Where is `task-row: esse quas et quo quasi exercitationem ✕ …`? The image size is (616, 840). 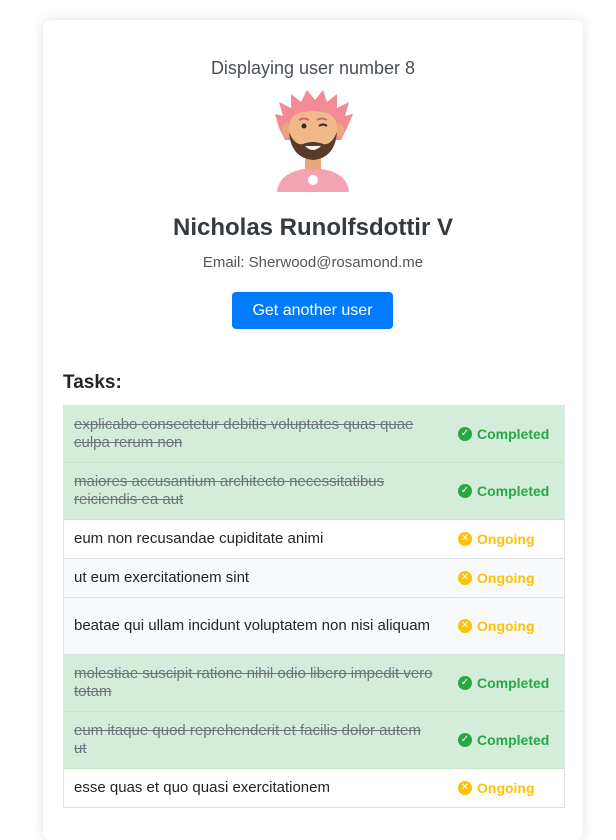 task-row: esse quas et quo quasi exercitationem ✕ … is located at coordinates (314, 788).